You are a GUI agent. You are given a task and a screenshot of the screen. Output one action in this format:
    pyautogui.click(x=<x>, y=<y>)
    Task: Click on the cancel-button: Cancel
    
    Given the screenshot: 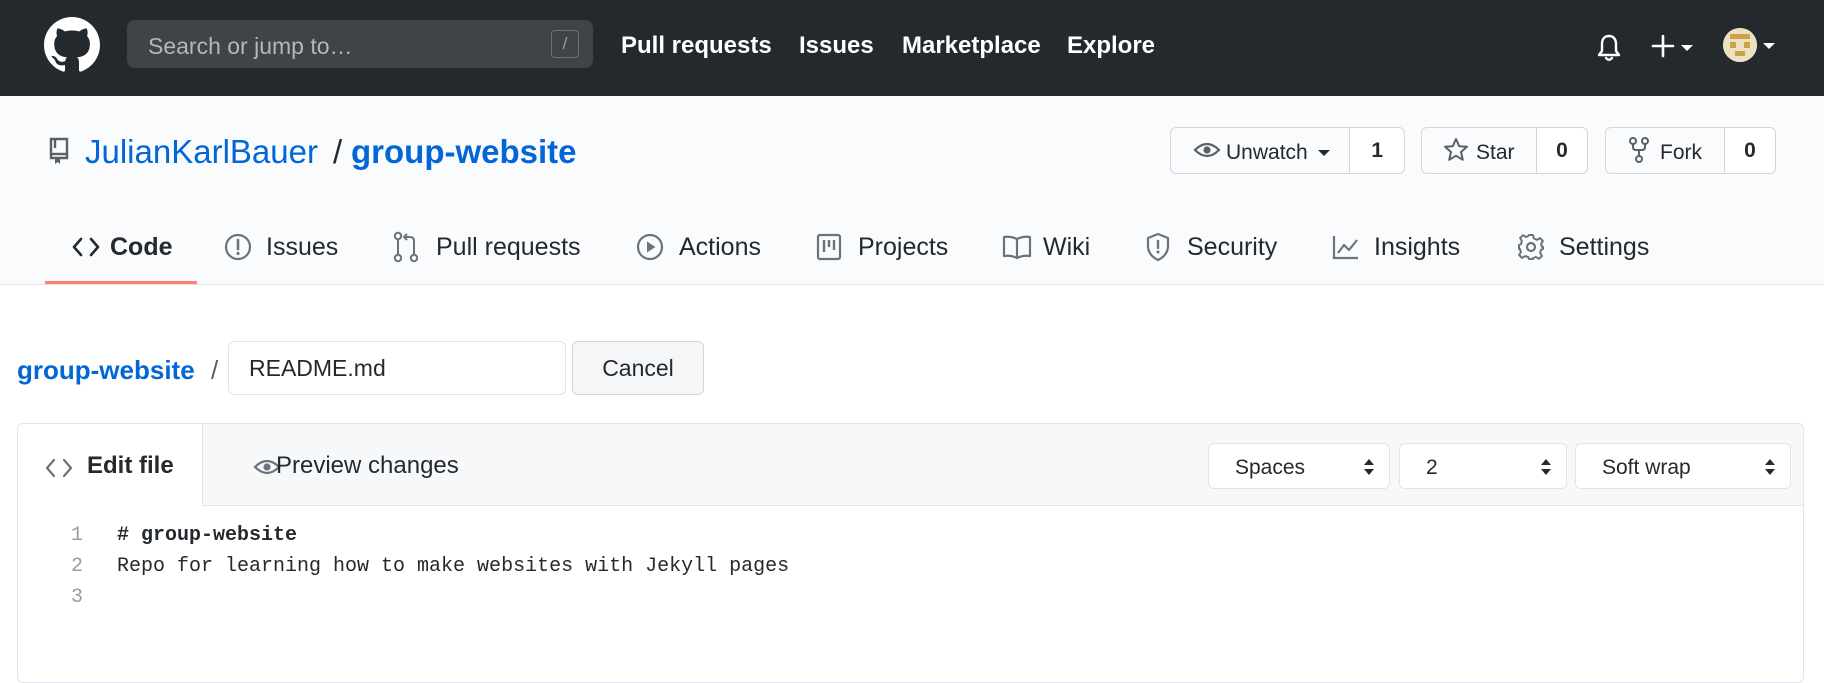 What is the action you would take?
    pyautogui.click(x=638, y=368)
    